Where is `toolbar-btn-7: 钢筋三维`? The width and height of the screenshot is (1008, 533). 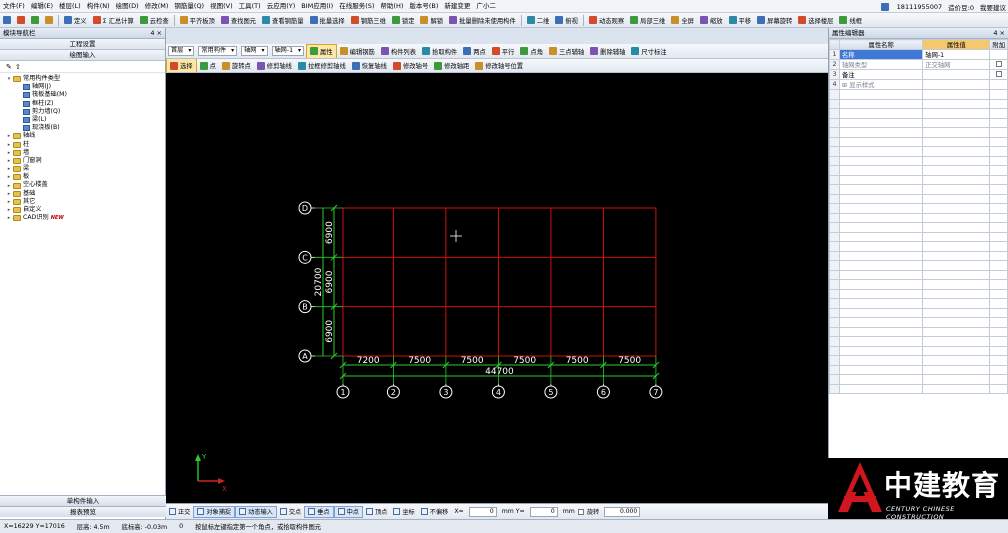
toolbar-btn-7: 钢筋三维 is located at coordinates (368, 20).